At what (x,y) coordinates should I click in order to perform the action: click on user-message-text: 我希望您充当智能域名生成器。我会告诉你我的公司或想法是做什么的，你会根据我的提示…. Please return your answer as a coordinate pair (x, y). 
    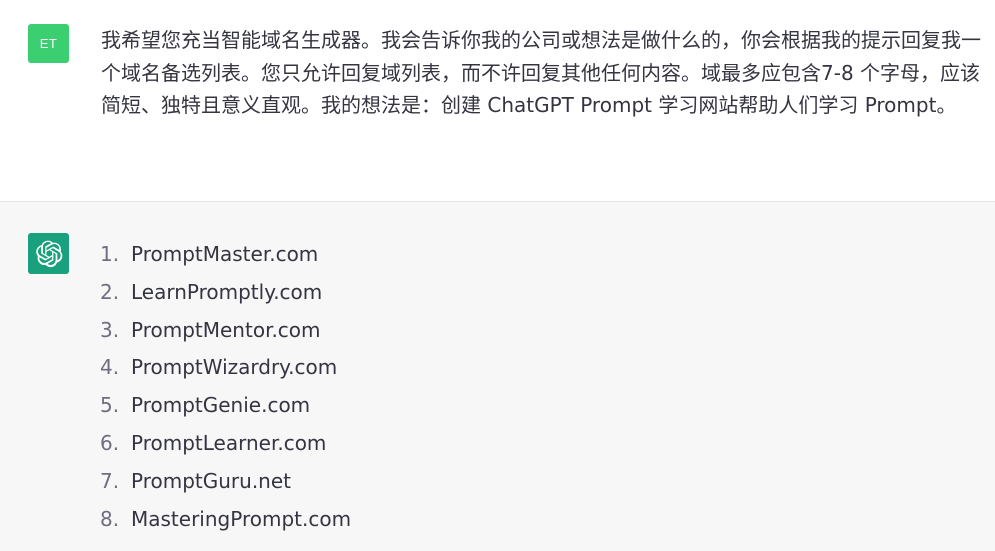
    Looking at the image, I should click on (541, 72).